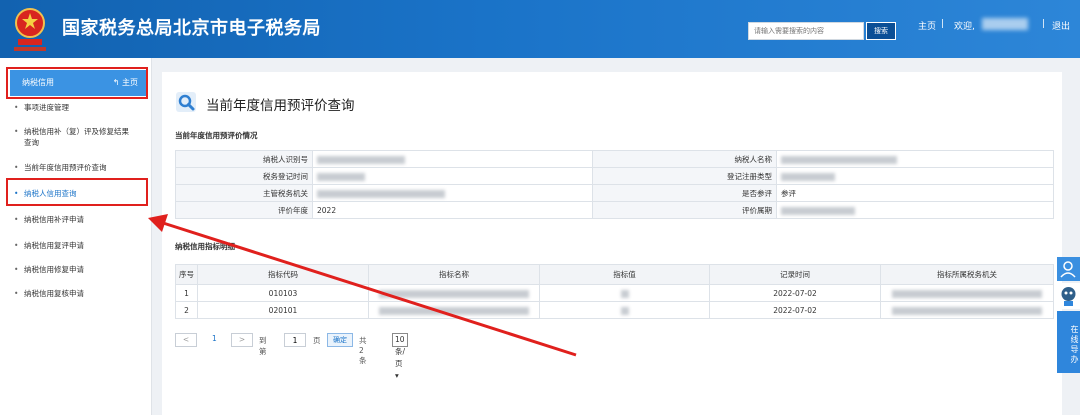 This screenshot has width=1080, height=415. Describe the element at coordinates (186, 310) in the screenshot. I see `cell-no: 2` at that location.